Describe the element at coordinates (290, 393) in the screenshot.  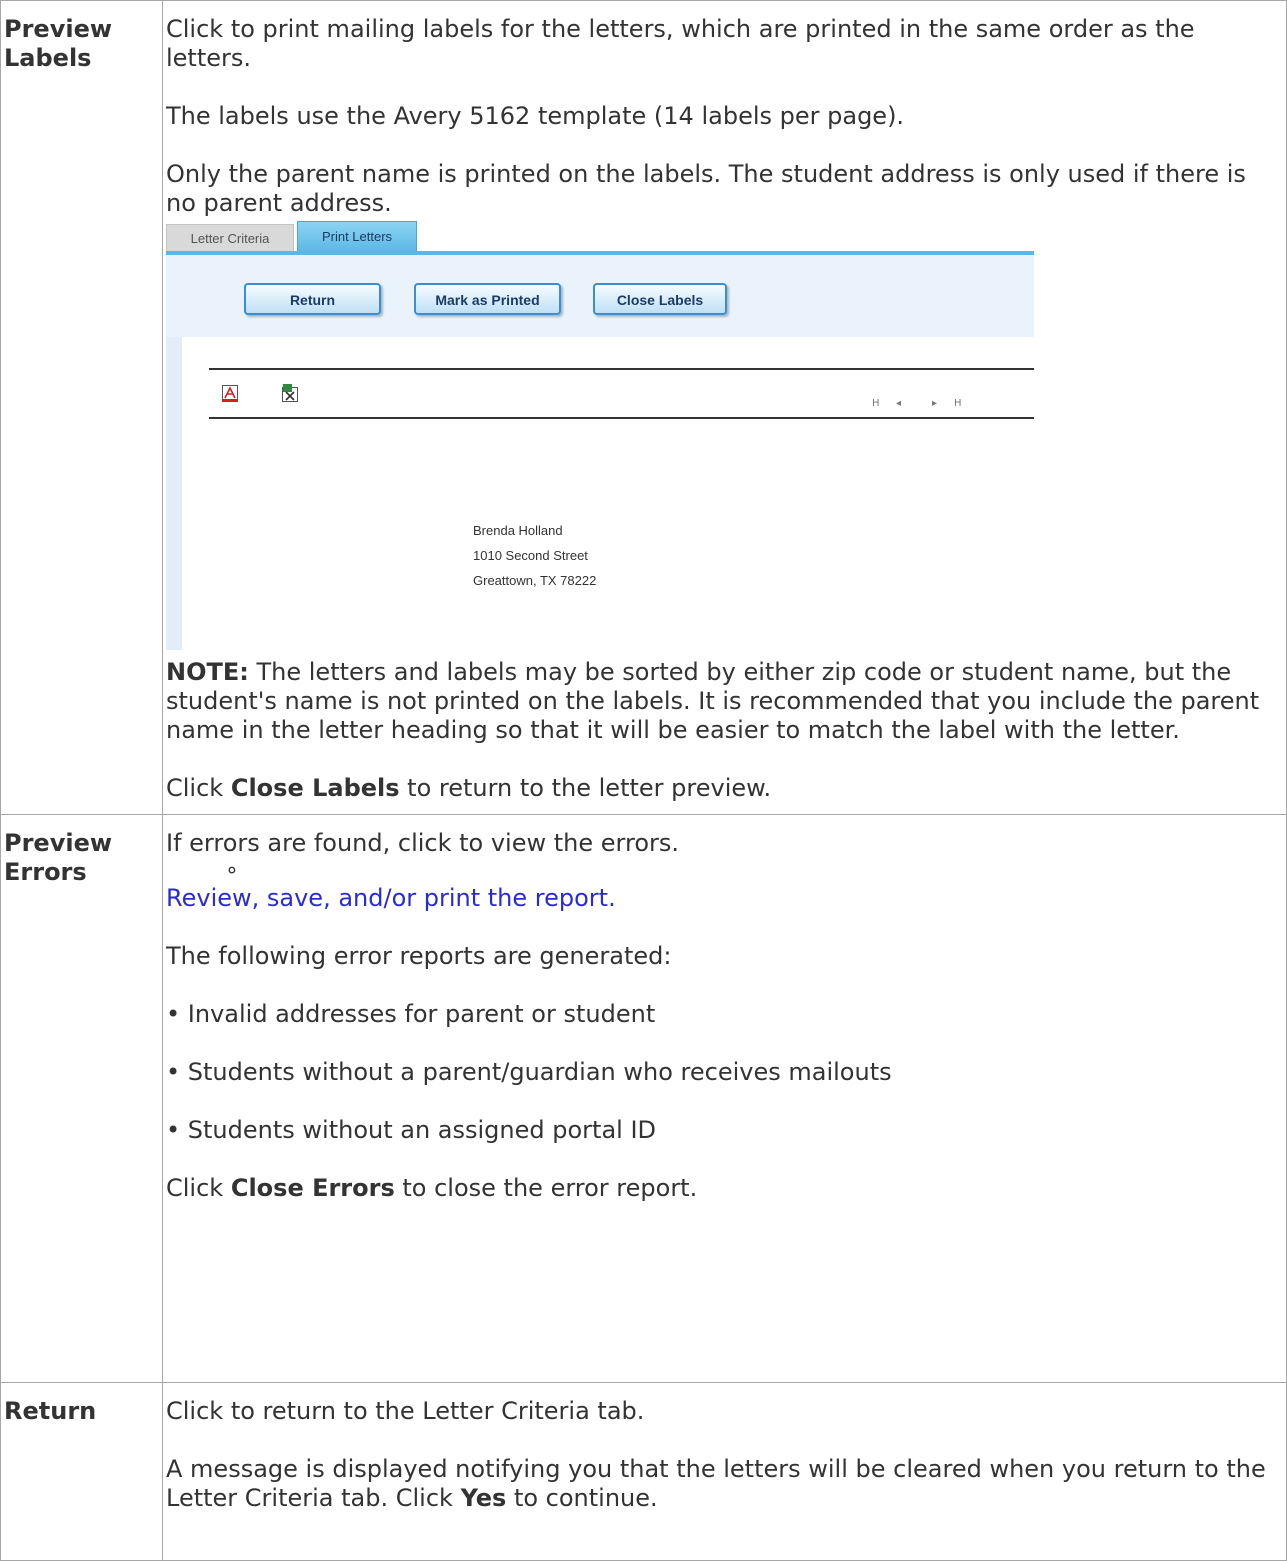
I see `excel-icon` at that location.